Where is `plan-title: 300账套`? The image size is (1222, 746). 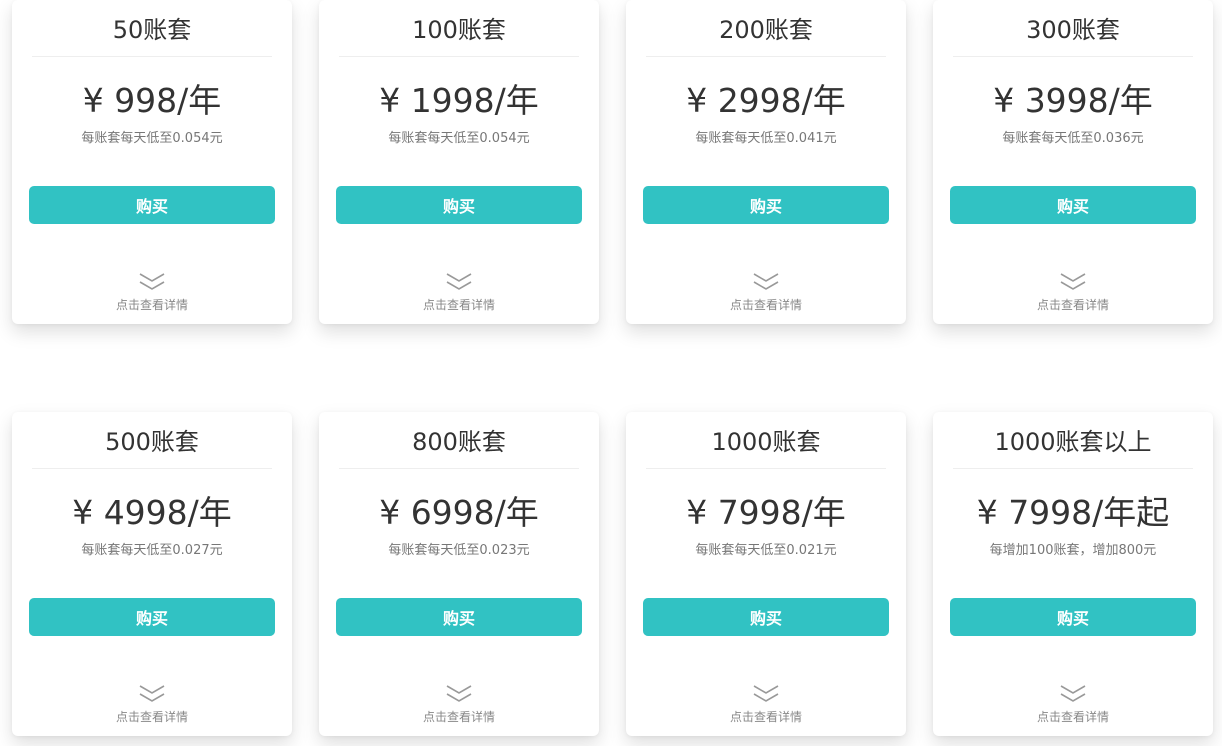
plan-title: 300账套 is located at coordinates (1073, 34).